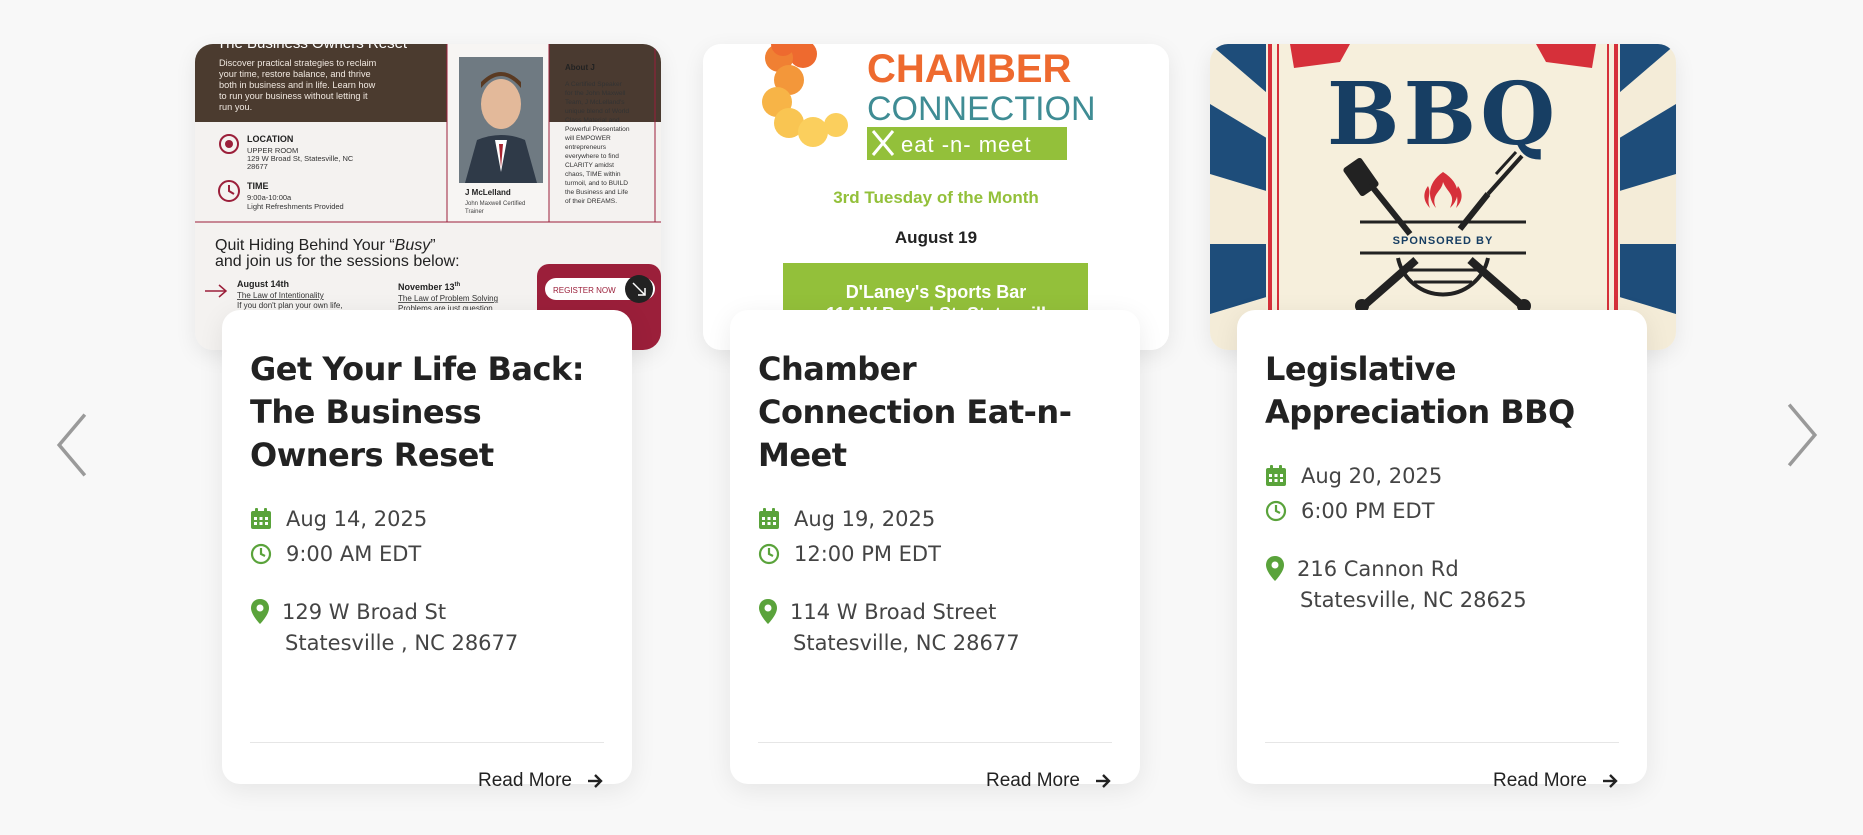 The width and height of the screenshot is (1863, 835). Describe the element at coordinates (596, 192) in the screenshot. I see `about-text: the Business and Life` at that location.